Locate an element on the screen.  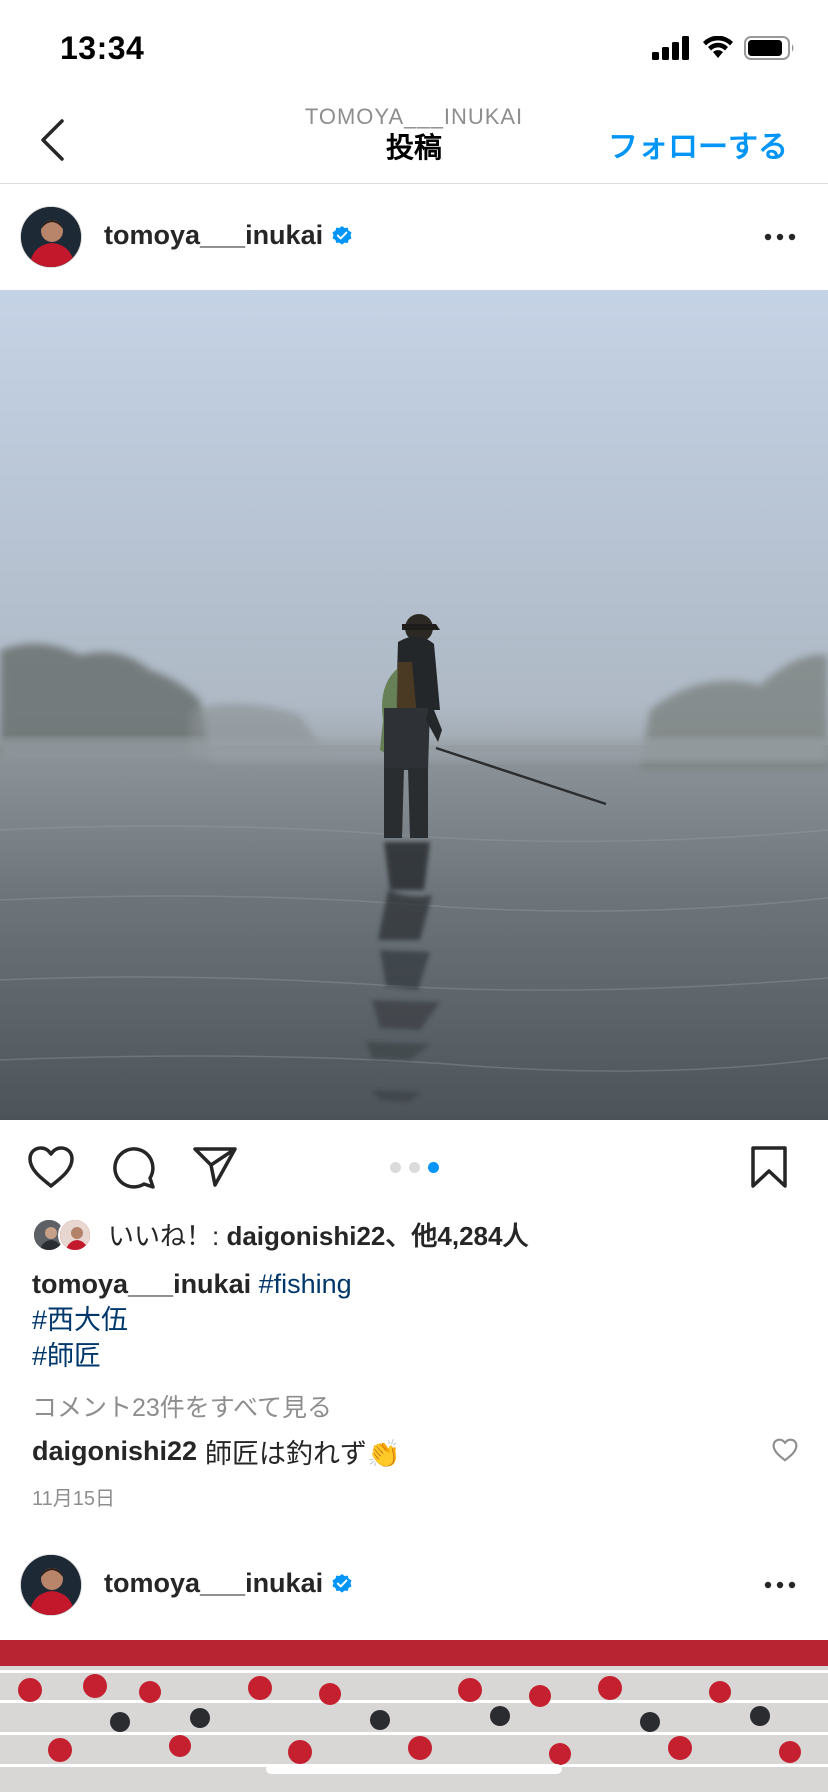
save-button is located at coordinates (769, 1167).